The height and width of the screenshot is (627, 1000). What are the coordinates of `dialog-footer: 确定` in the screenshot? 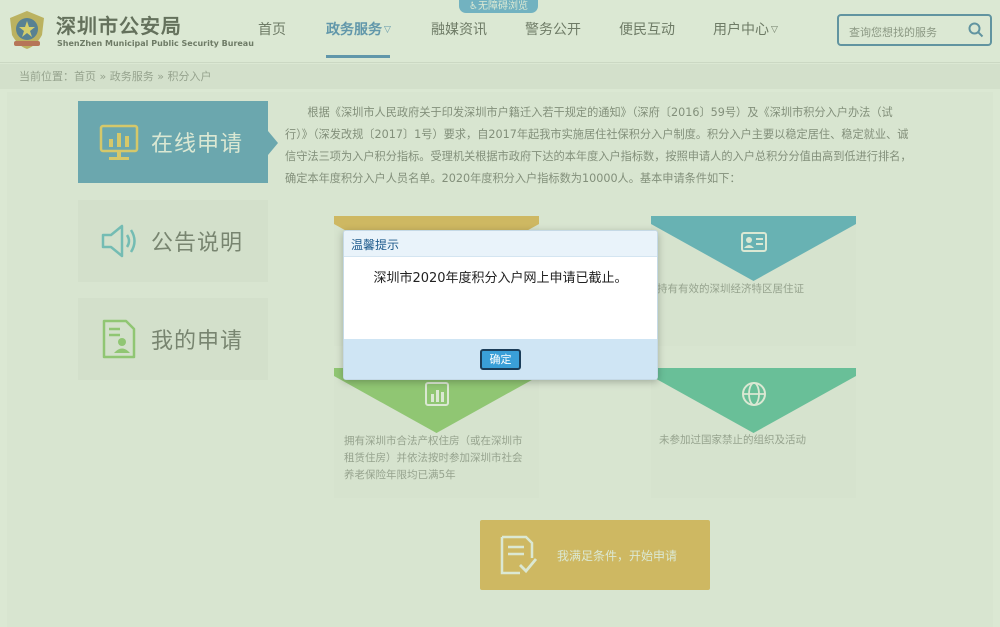 It's located at (500, 359).